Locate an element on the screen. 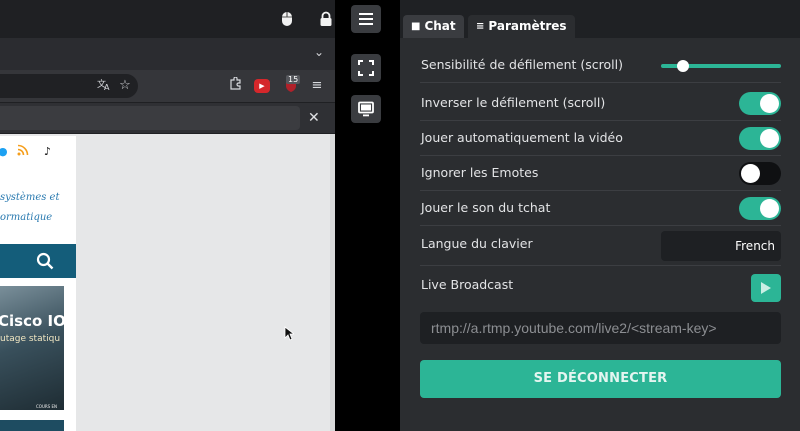  tagline-line-1: systèmes et is located at coordinates (30, 197).